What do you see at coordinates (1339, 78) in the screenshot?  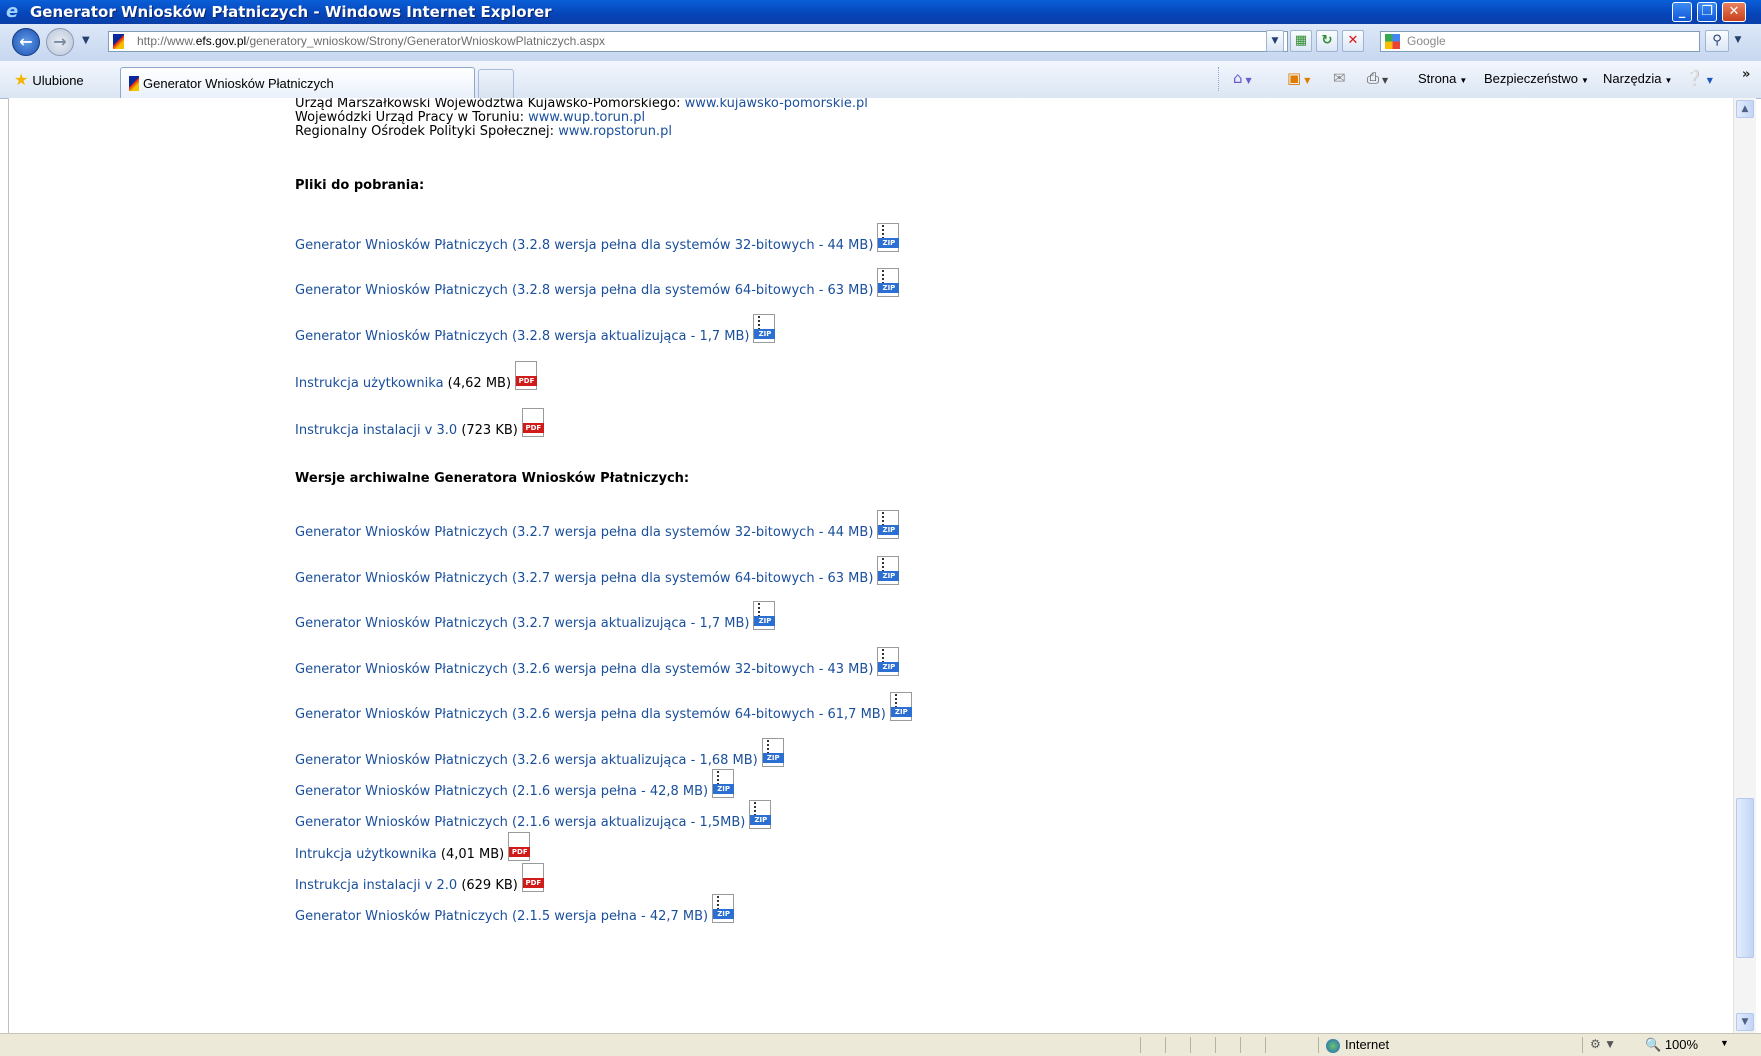 I see `mail-icon: ✉` at bounding box center [1339, 78].